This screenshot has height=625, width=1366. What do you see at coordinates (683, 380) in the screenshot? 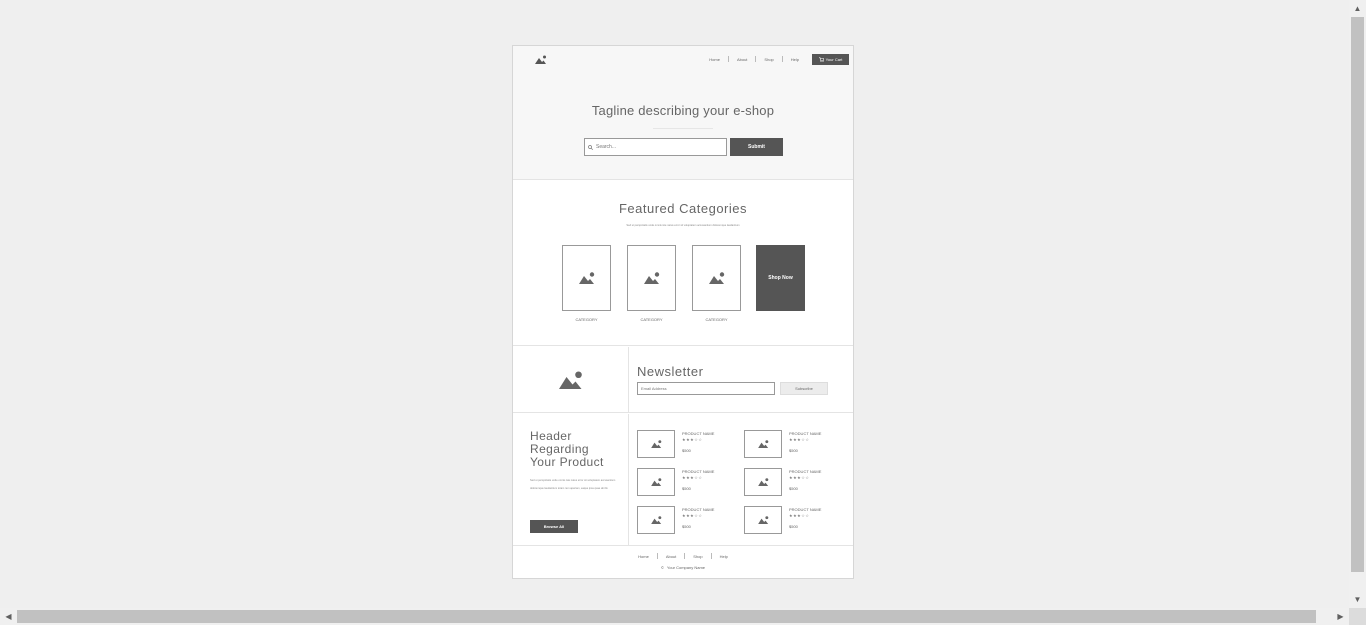
I see `newsletter-section: Newsletter Email Address Subscribe` at bounding box center [683, 380].